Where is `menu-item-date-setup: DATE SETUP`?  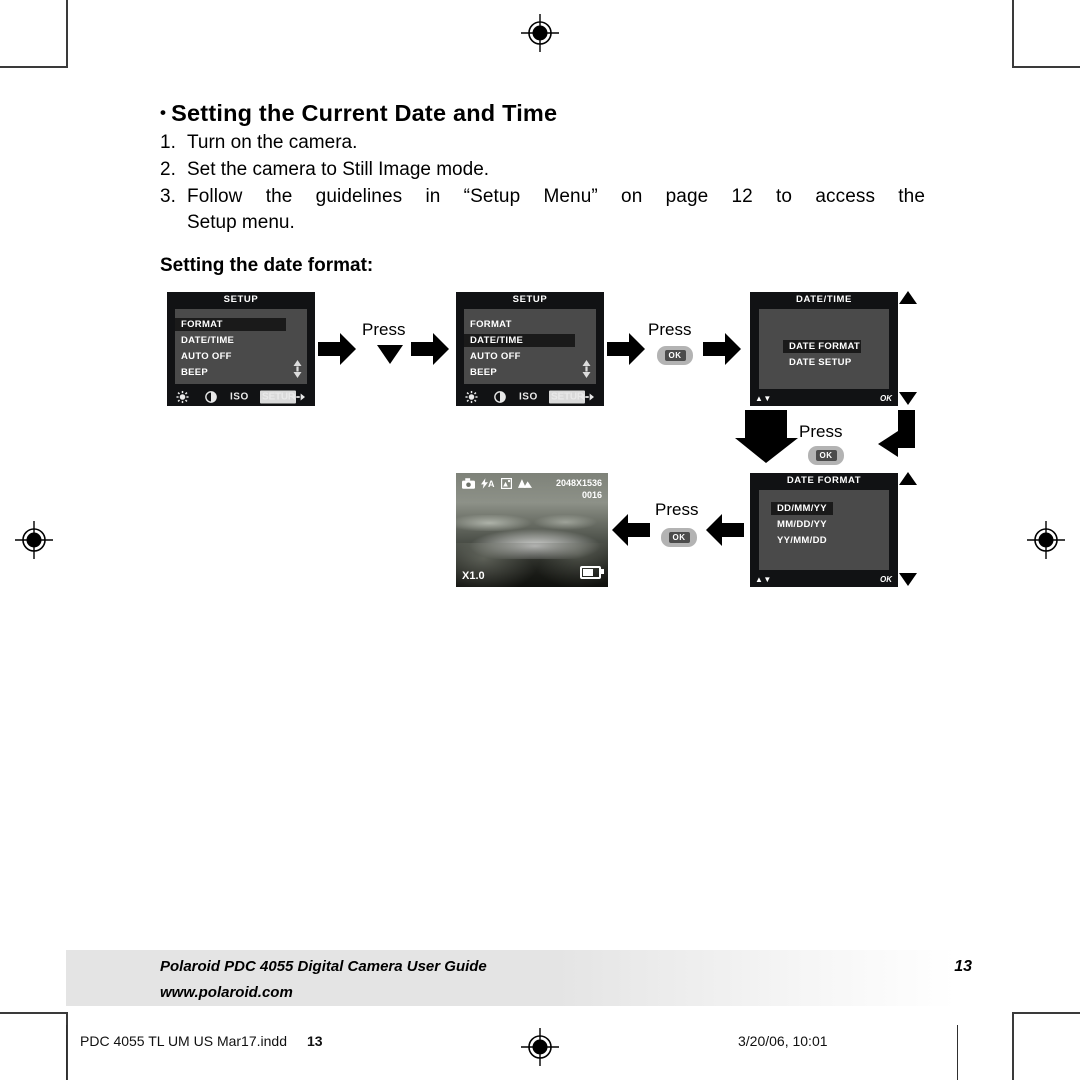 menu-item-date-setup: DATE SETUP is located at coordinates (817, 362).